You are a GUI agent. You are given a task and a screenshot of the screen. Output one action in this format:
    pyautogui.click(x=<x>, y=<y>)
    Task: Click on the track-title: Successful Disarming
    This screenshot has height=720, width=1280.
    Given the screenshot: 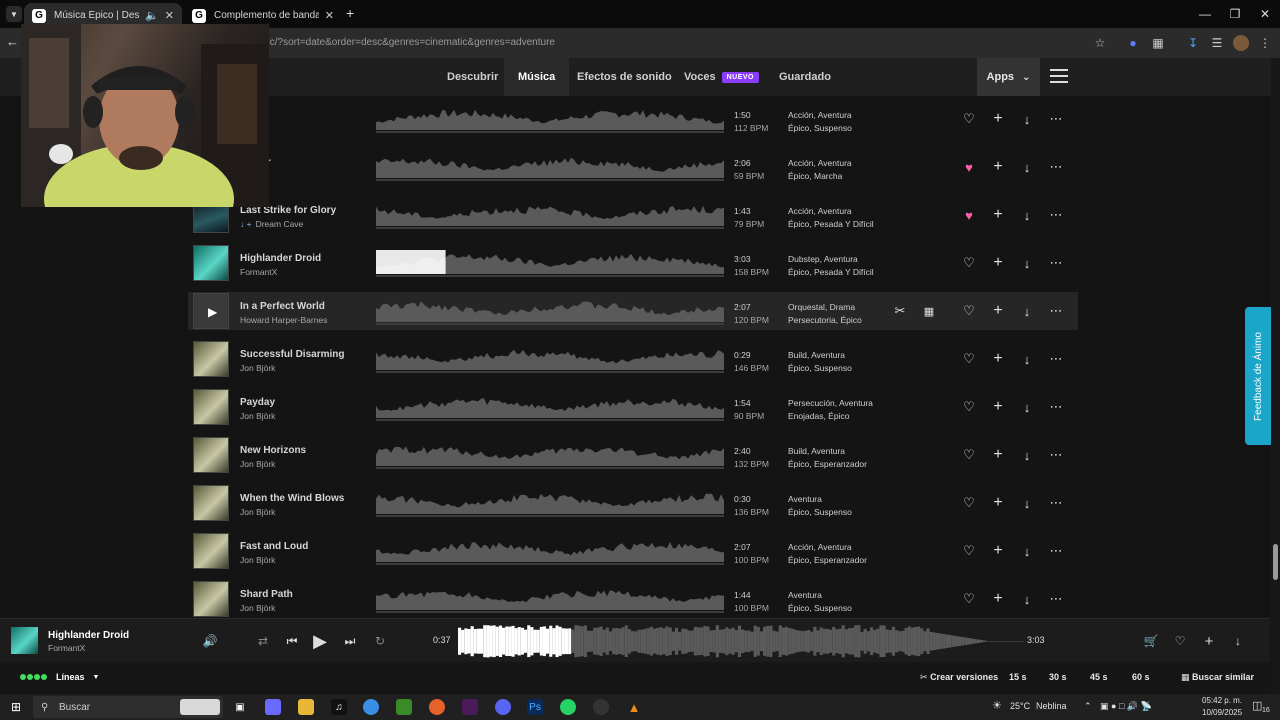 What is the action you would take?
    pyautogui.click(x=292, y=354)
    